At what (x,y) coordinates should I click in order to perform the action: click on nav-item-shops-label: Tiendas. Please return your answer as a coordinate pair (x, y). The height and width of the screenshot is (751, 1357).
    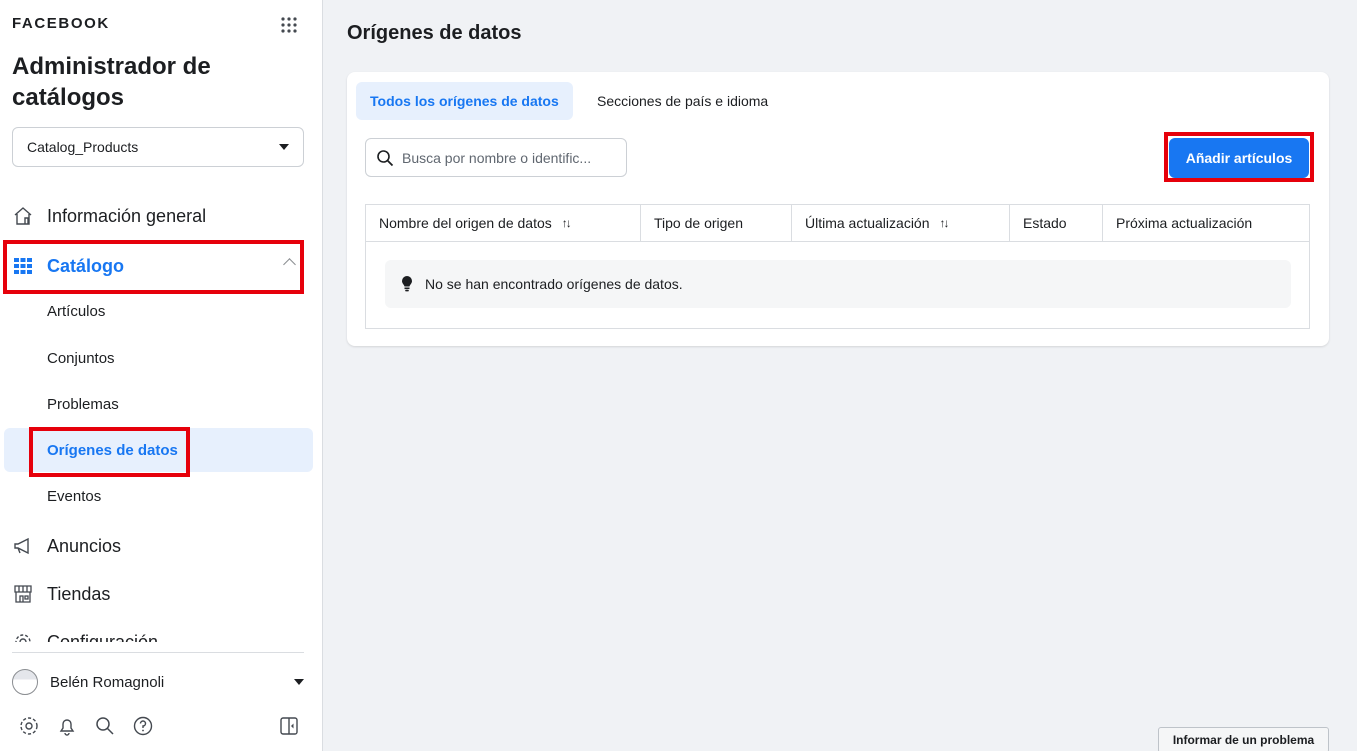
    Looking at the image, I should click on (79, 593).